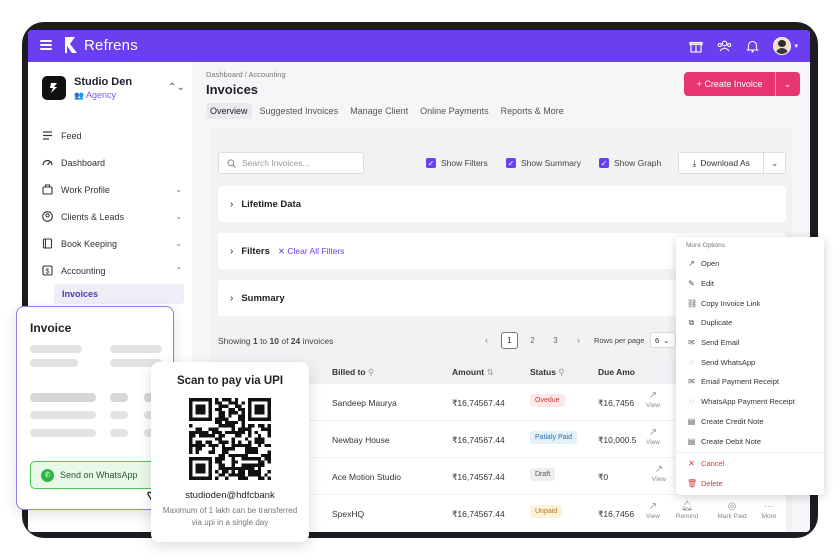 The image size is (840, 560). Describe the element at coordinates (750, 362) in the screenshot. I see `menu-item-send-whatsapp: ◌ Send WhatsApp` at that location.